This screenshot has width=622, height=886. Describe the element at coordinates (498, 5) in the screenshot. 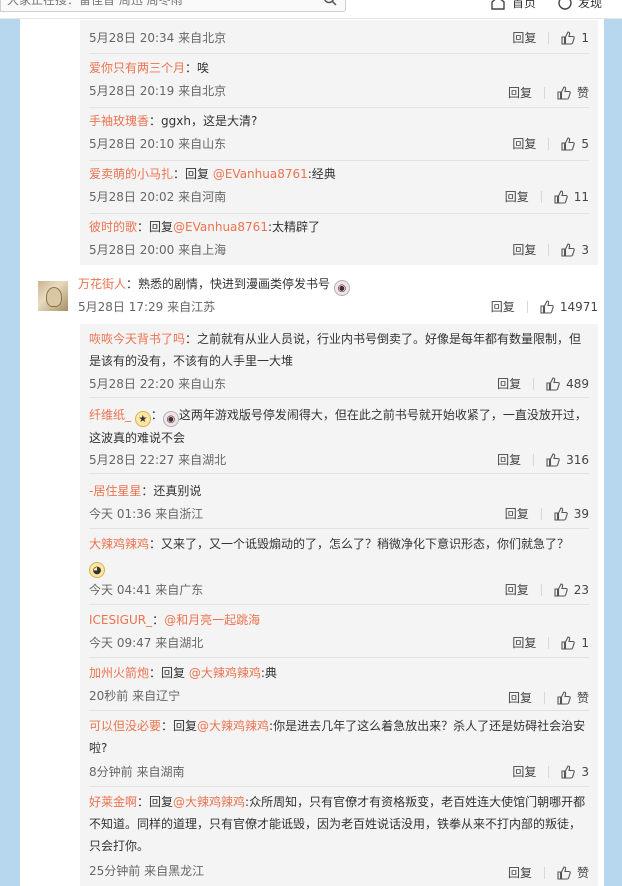

I see `home-icon` at that location.